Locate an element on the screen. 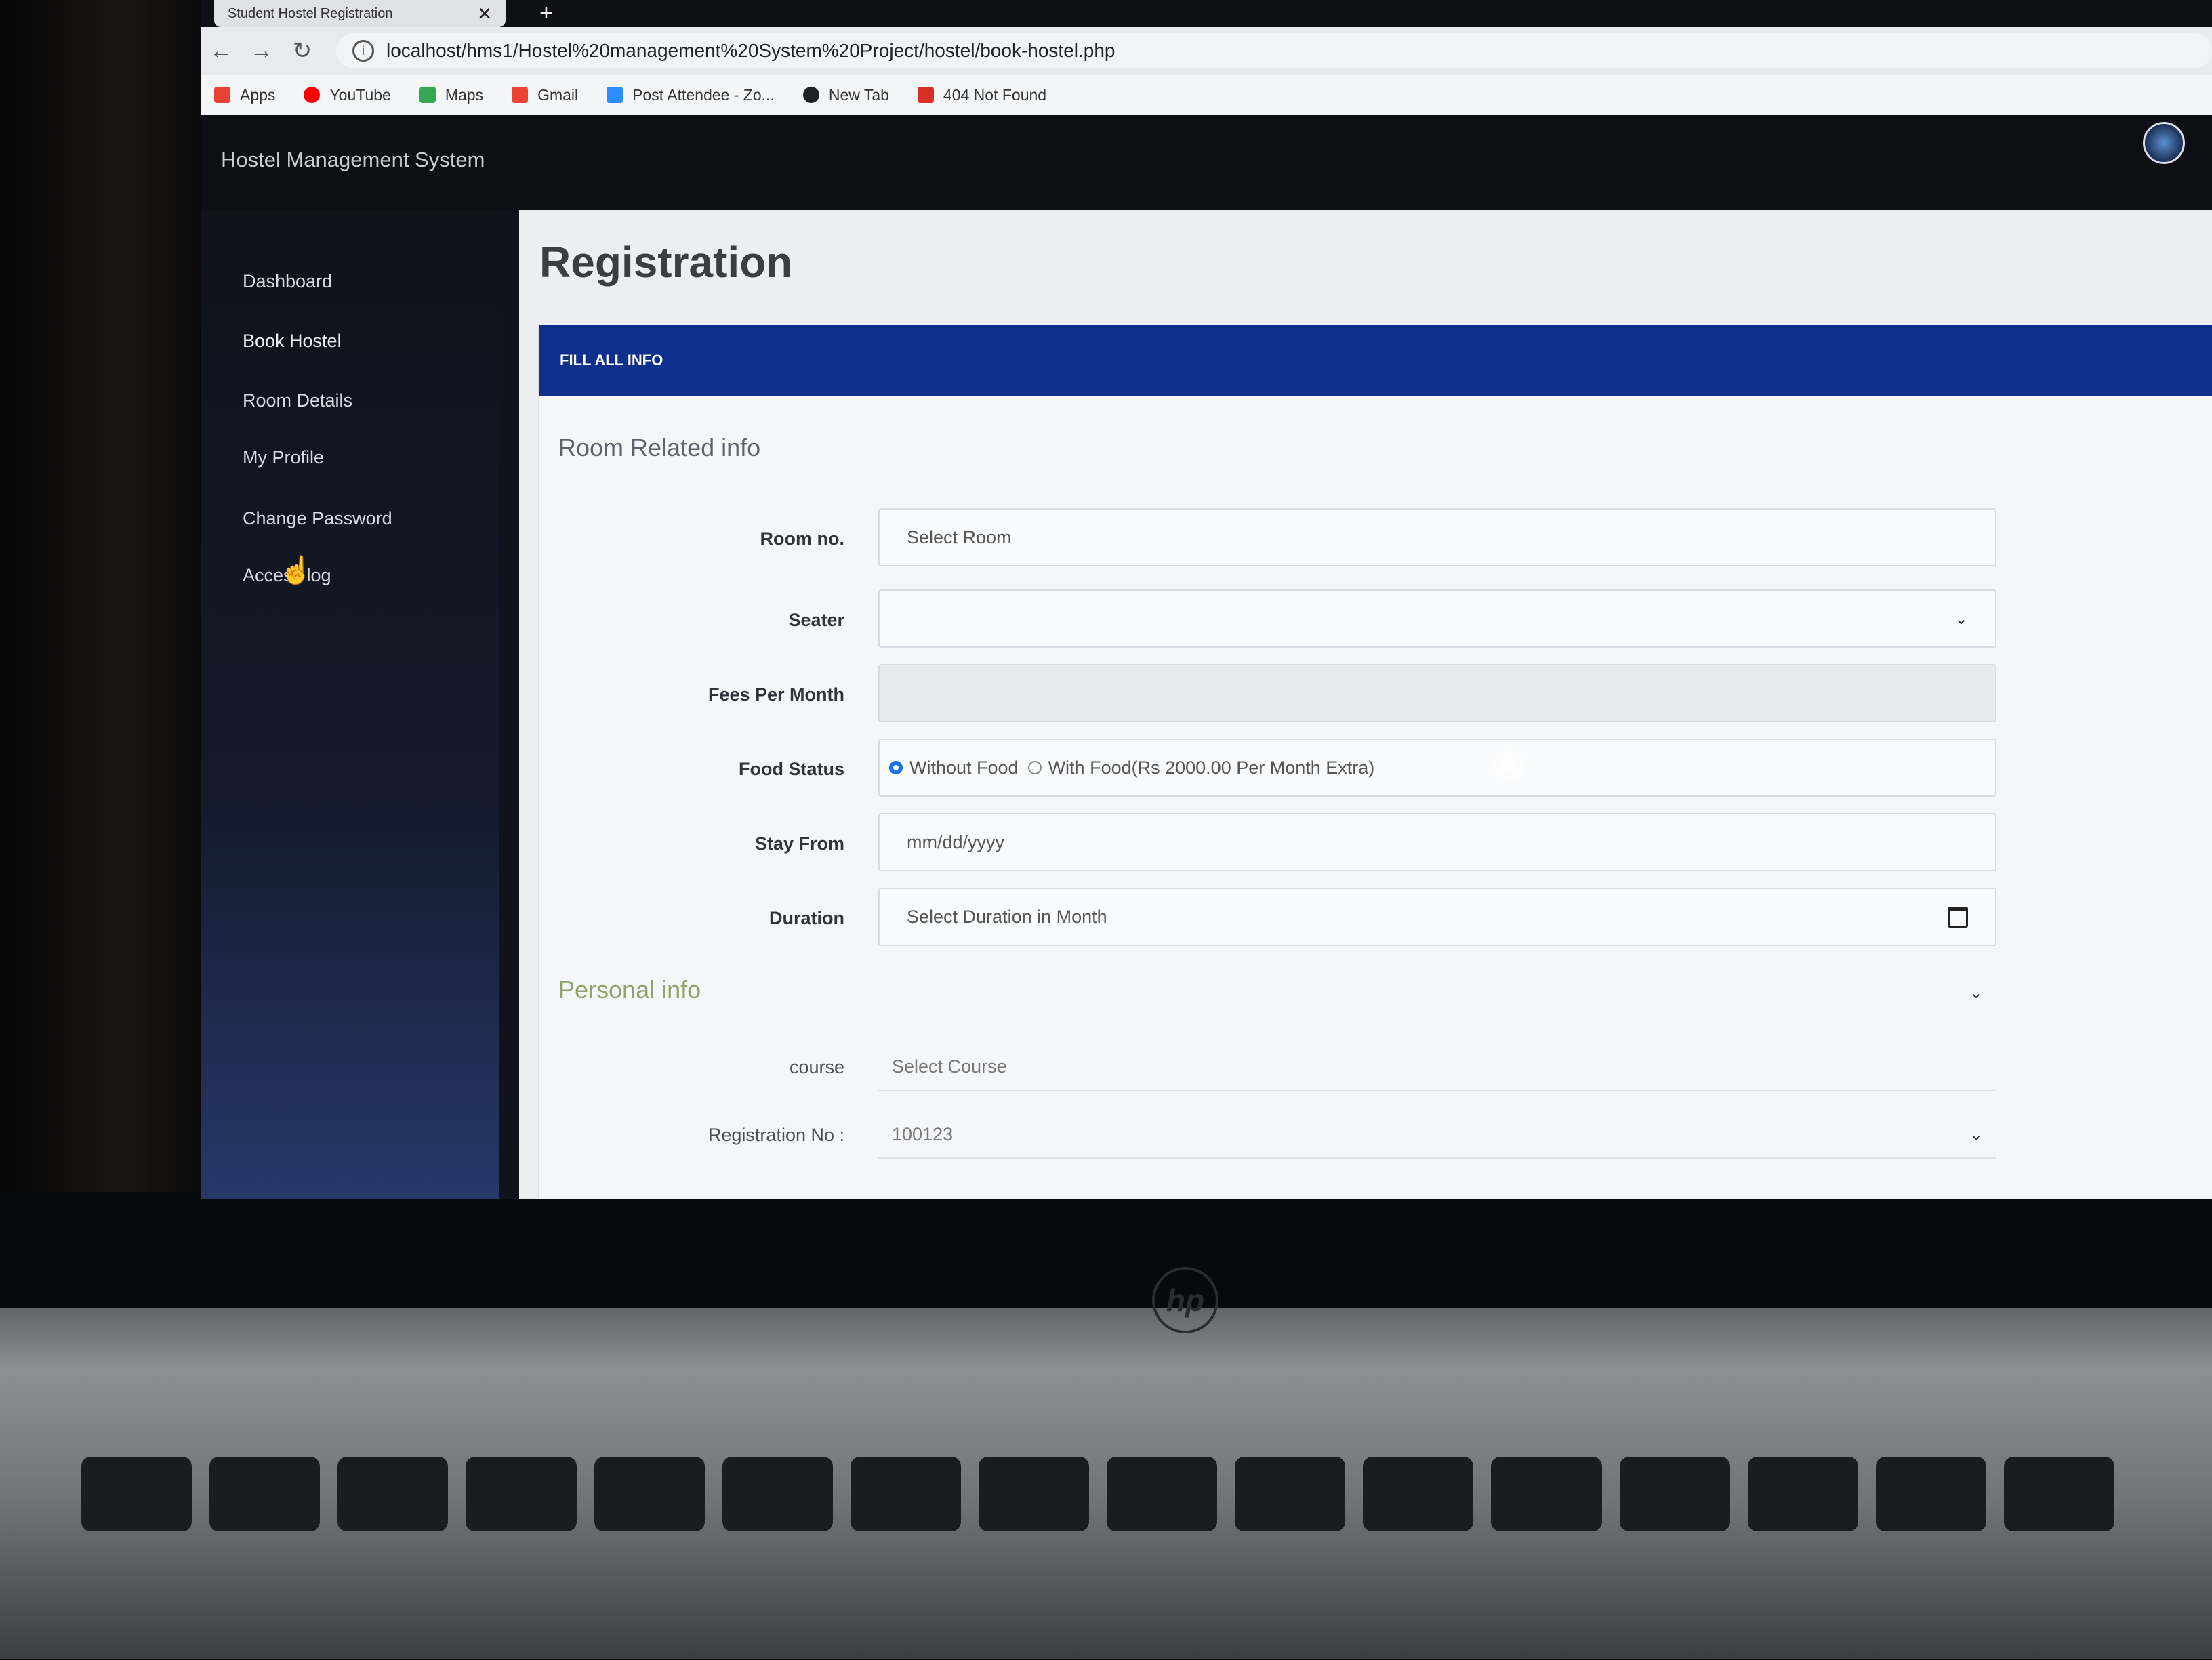 The width and height of the screenshot is (2212, 1660). personal-chevron: ⌄ is located at coordinates (1962, 992).